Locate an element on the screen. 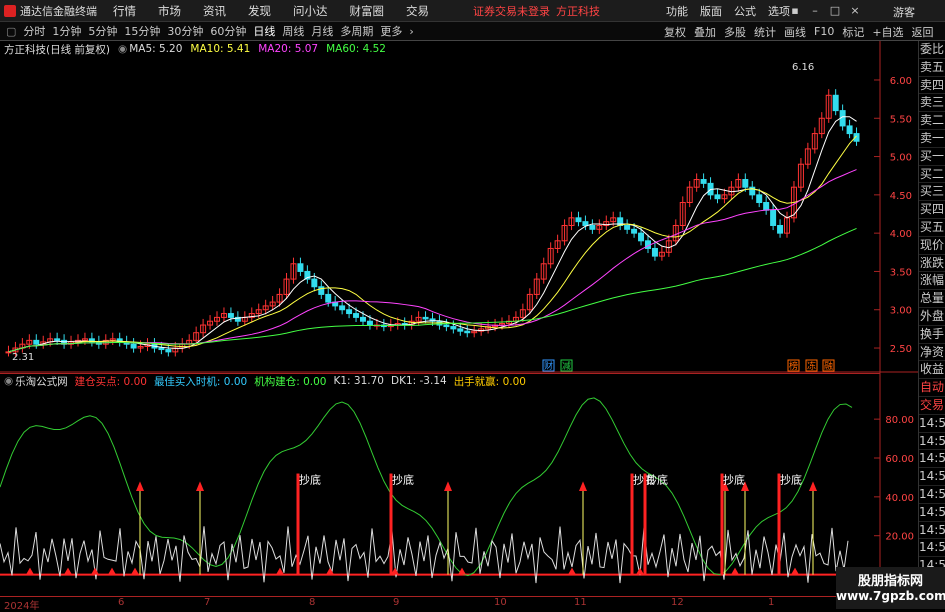  period-fenshi: 分时 is located at coordinates (34, 31).